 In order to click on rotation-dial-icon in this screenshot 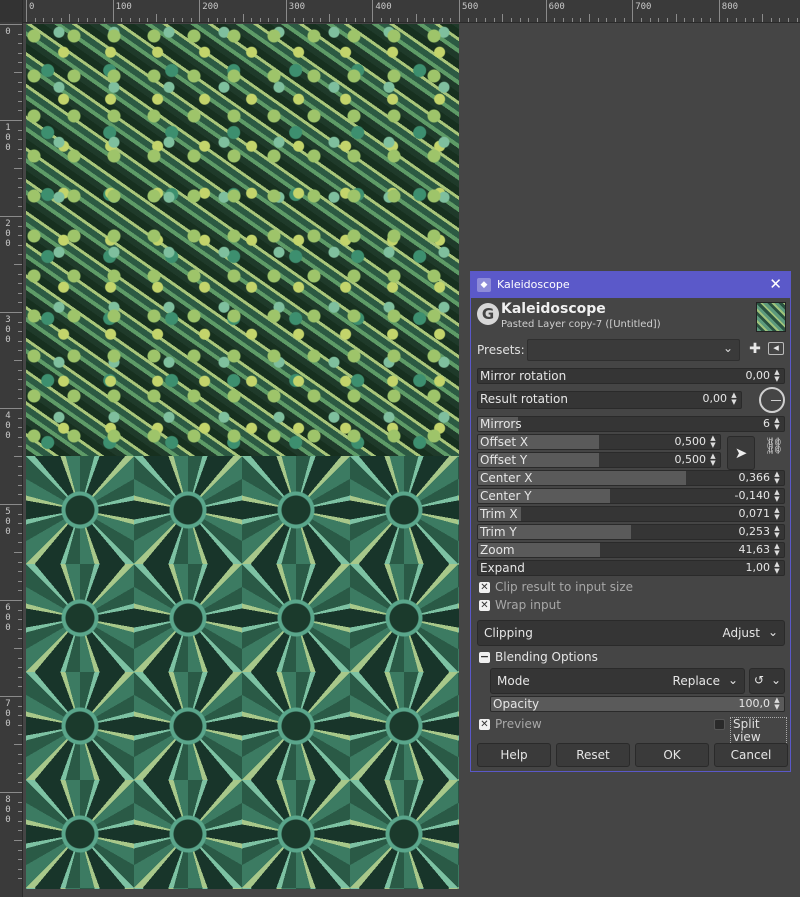, I will do `click(772, 400)`.